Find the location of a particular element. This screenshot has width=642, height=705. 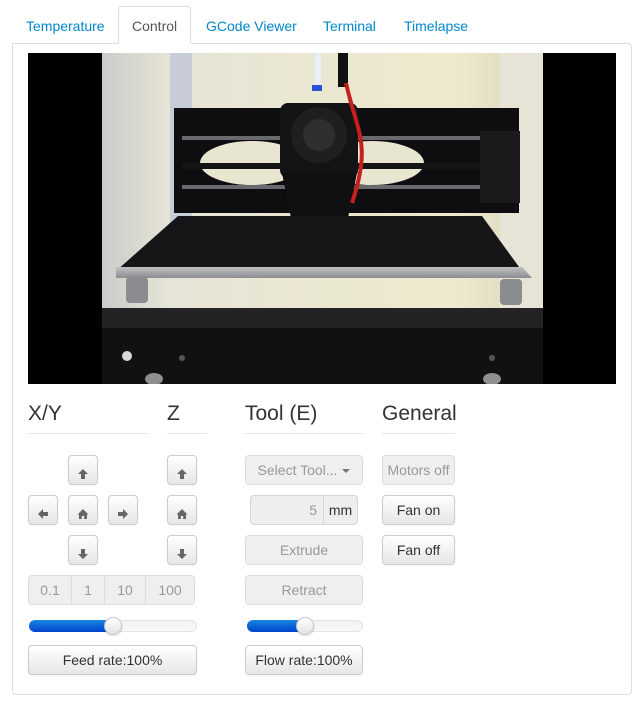

flow-rate-button: Flow rate:100% is located at coordinates (304, 660).